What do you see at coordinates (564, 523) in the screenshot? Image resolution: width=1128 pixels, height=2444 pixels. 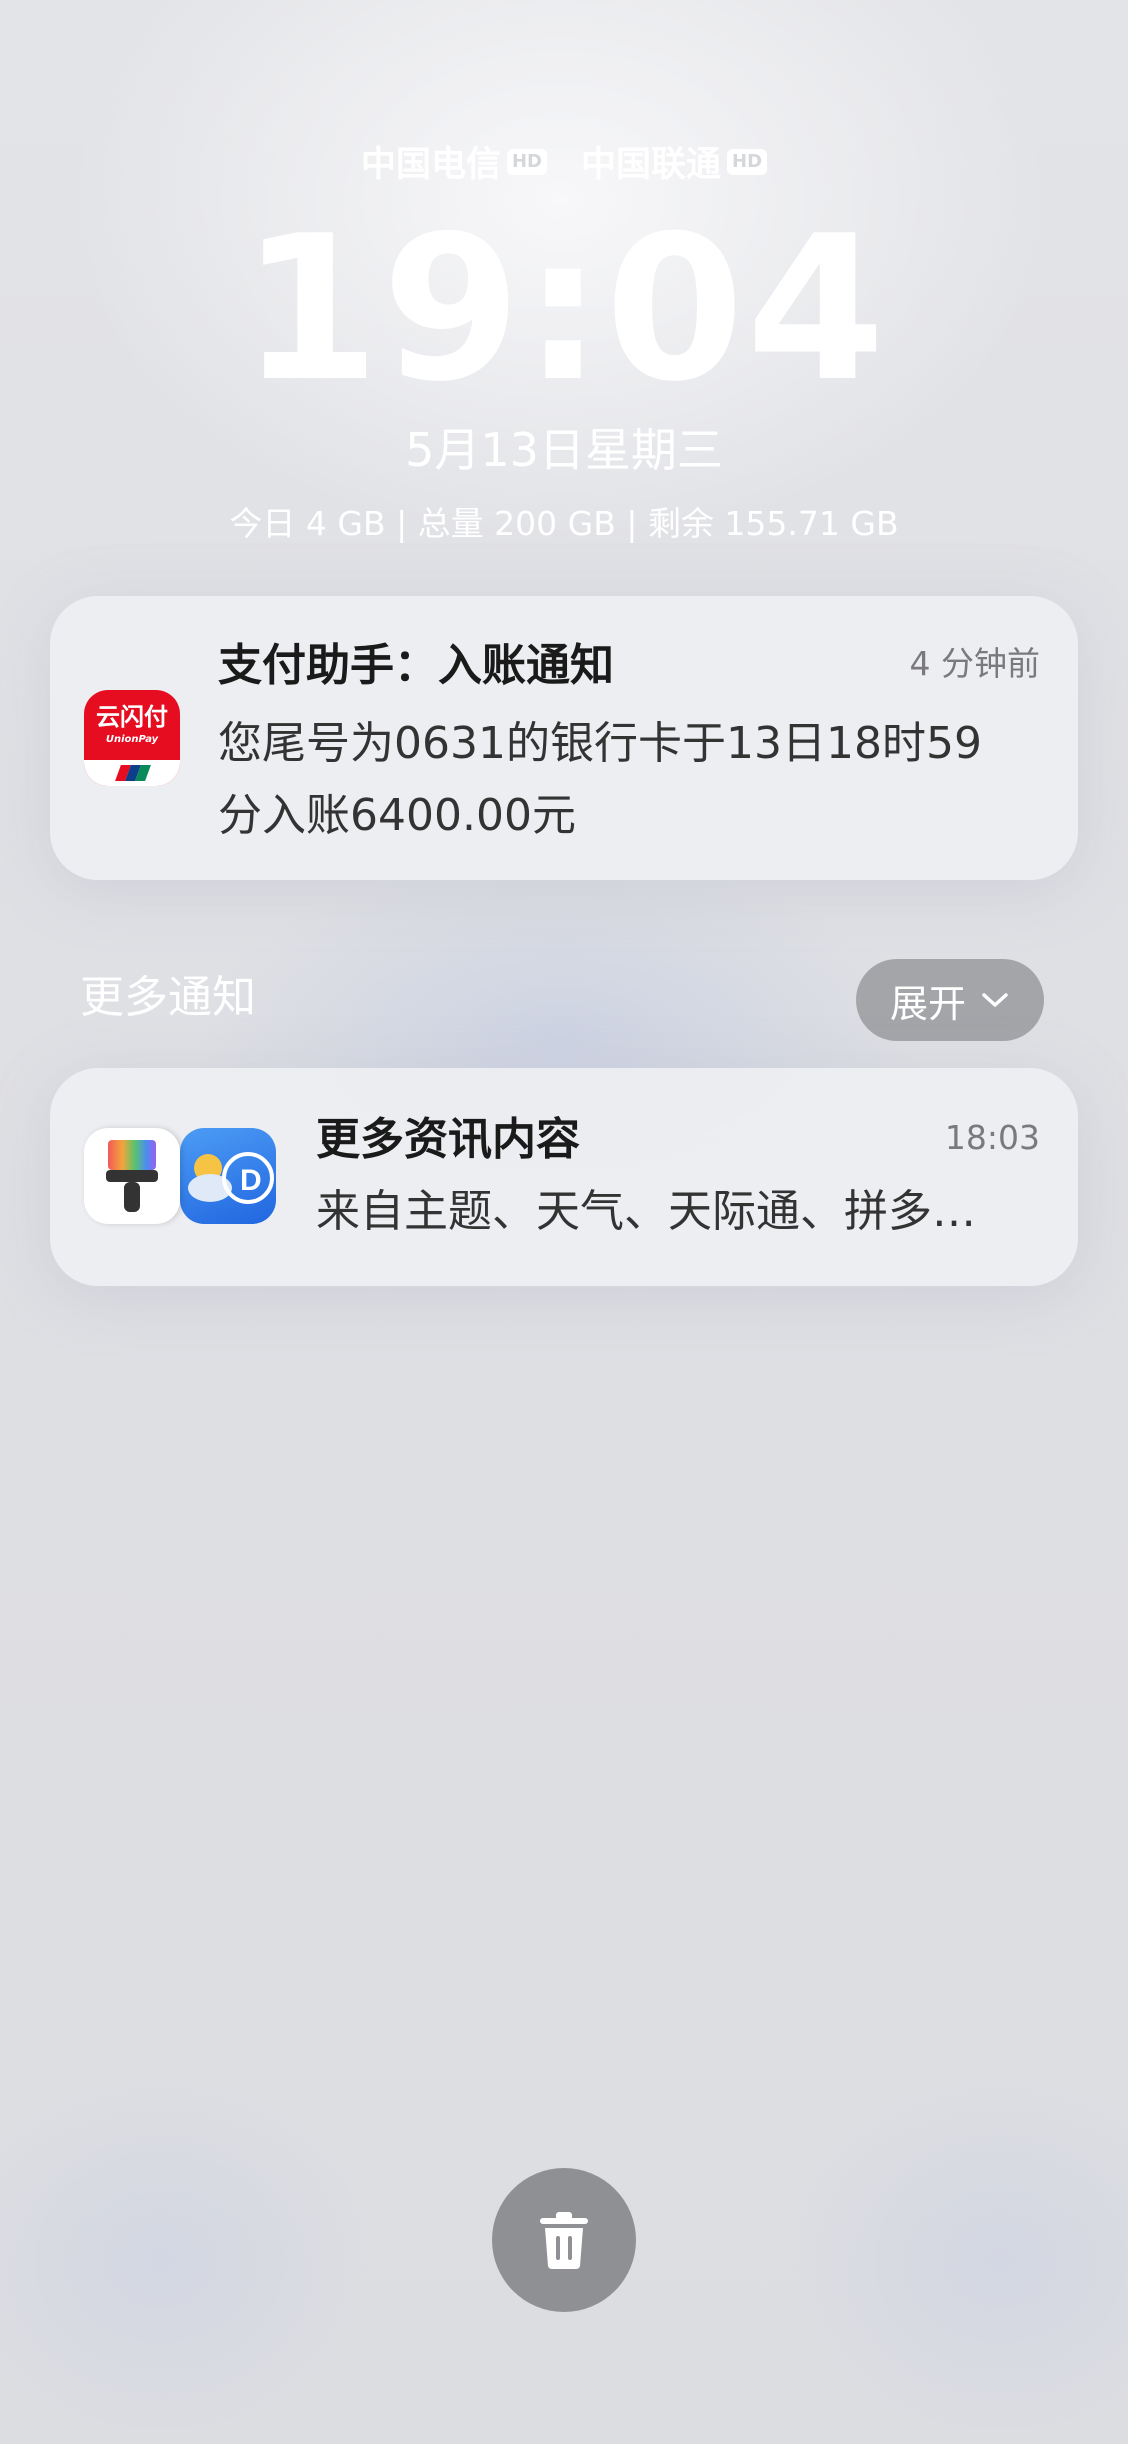 I see `data-usage-info: 今日 4 GB | 总量 200 GB | 剩余 155.71 GB` at bounding box center [564, 523].